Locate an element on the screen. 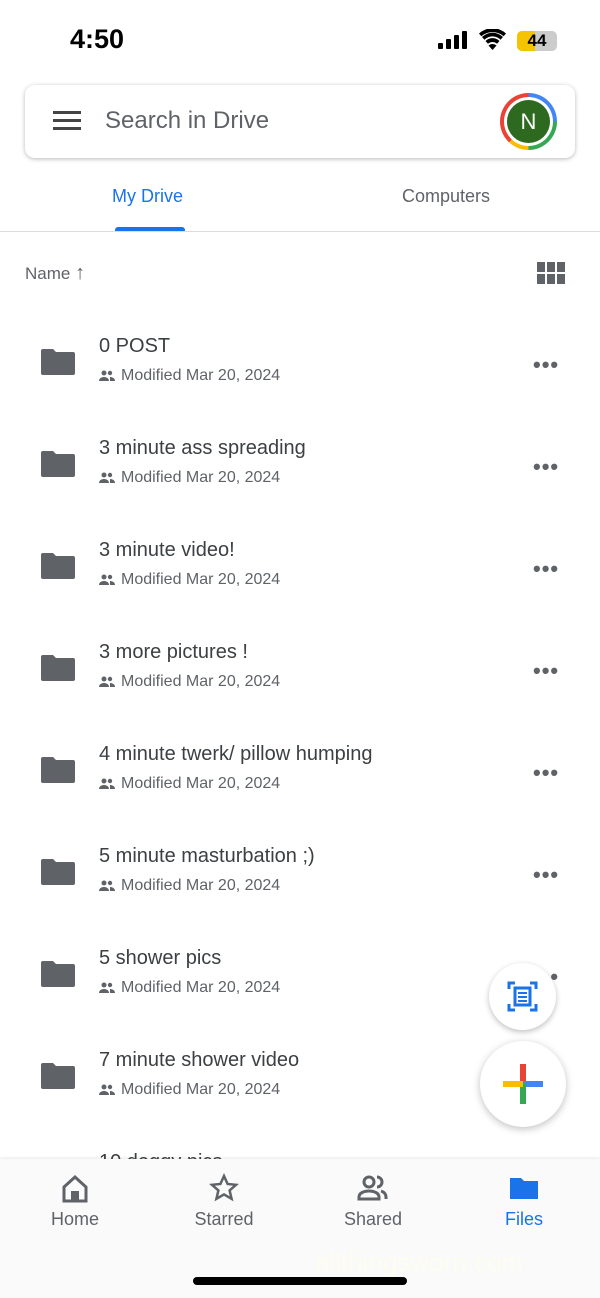  grid-view-icon is located at coordinates (551, 273).